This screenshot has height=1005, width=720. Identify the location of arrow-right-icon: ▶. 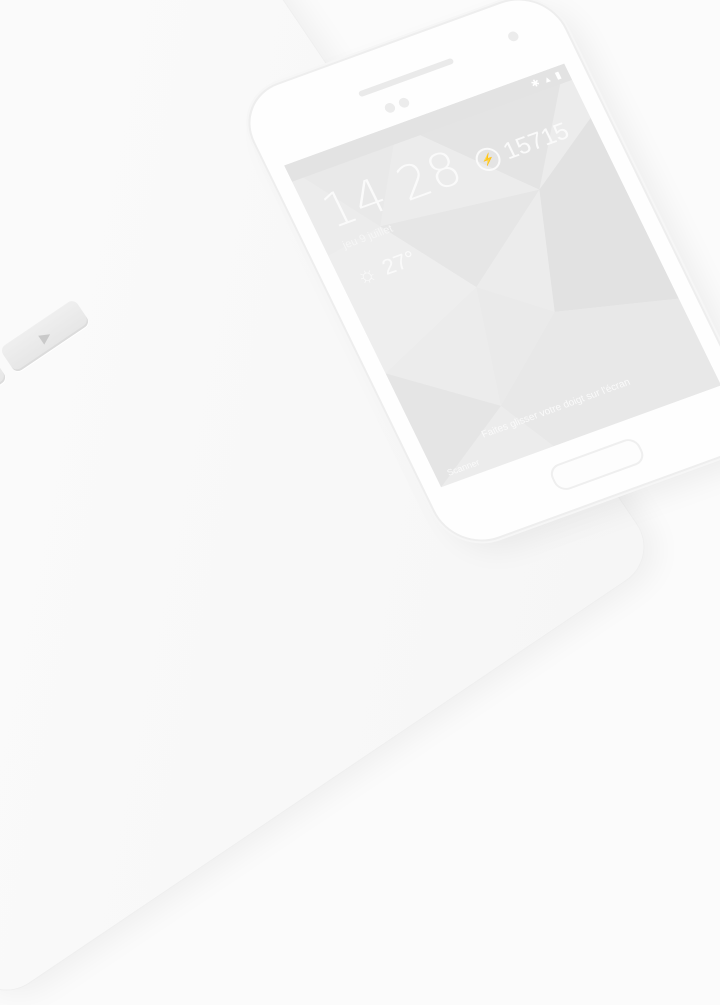
(44, 336).